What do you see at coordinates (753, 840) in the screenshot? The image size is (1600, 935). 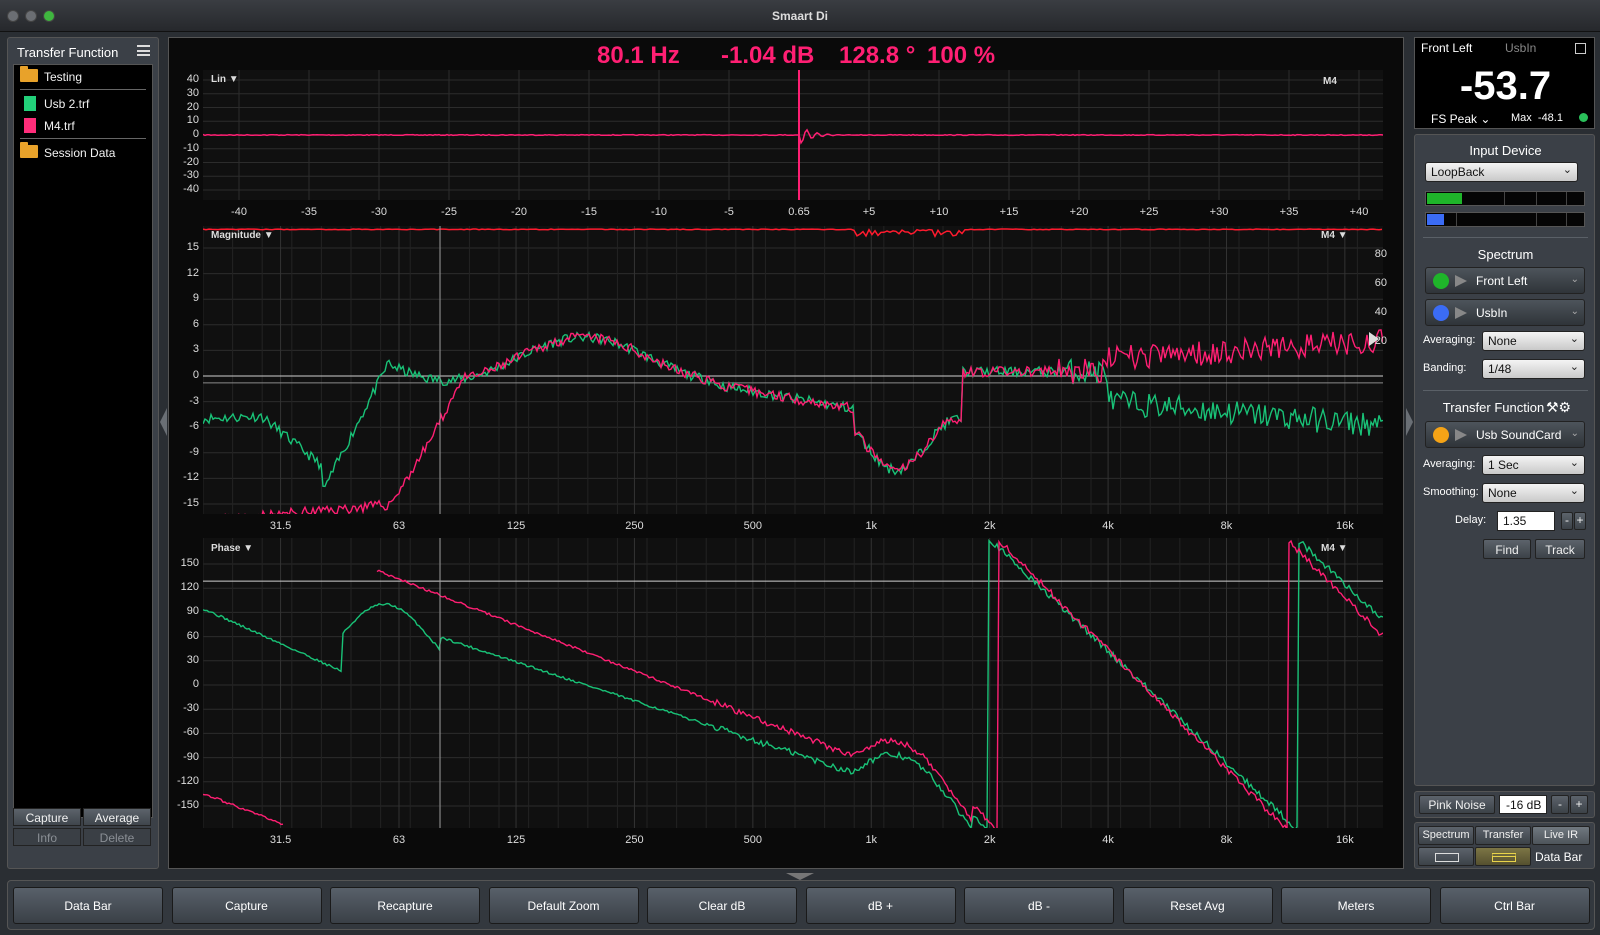 I see `phase-x-tick: 500` at bounding box center [753, 840].